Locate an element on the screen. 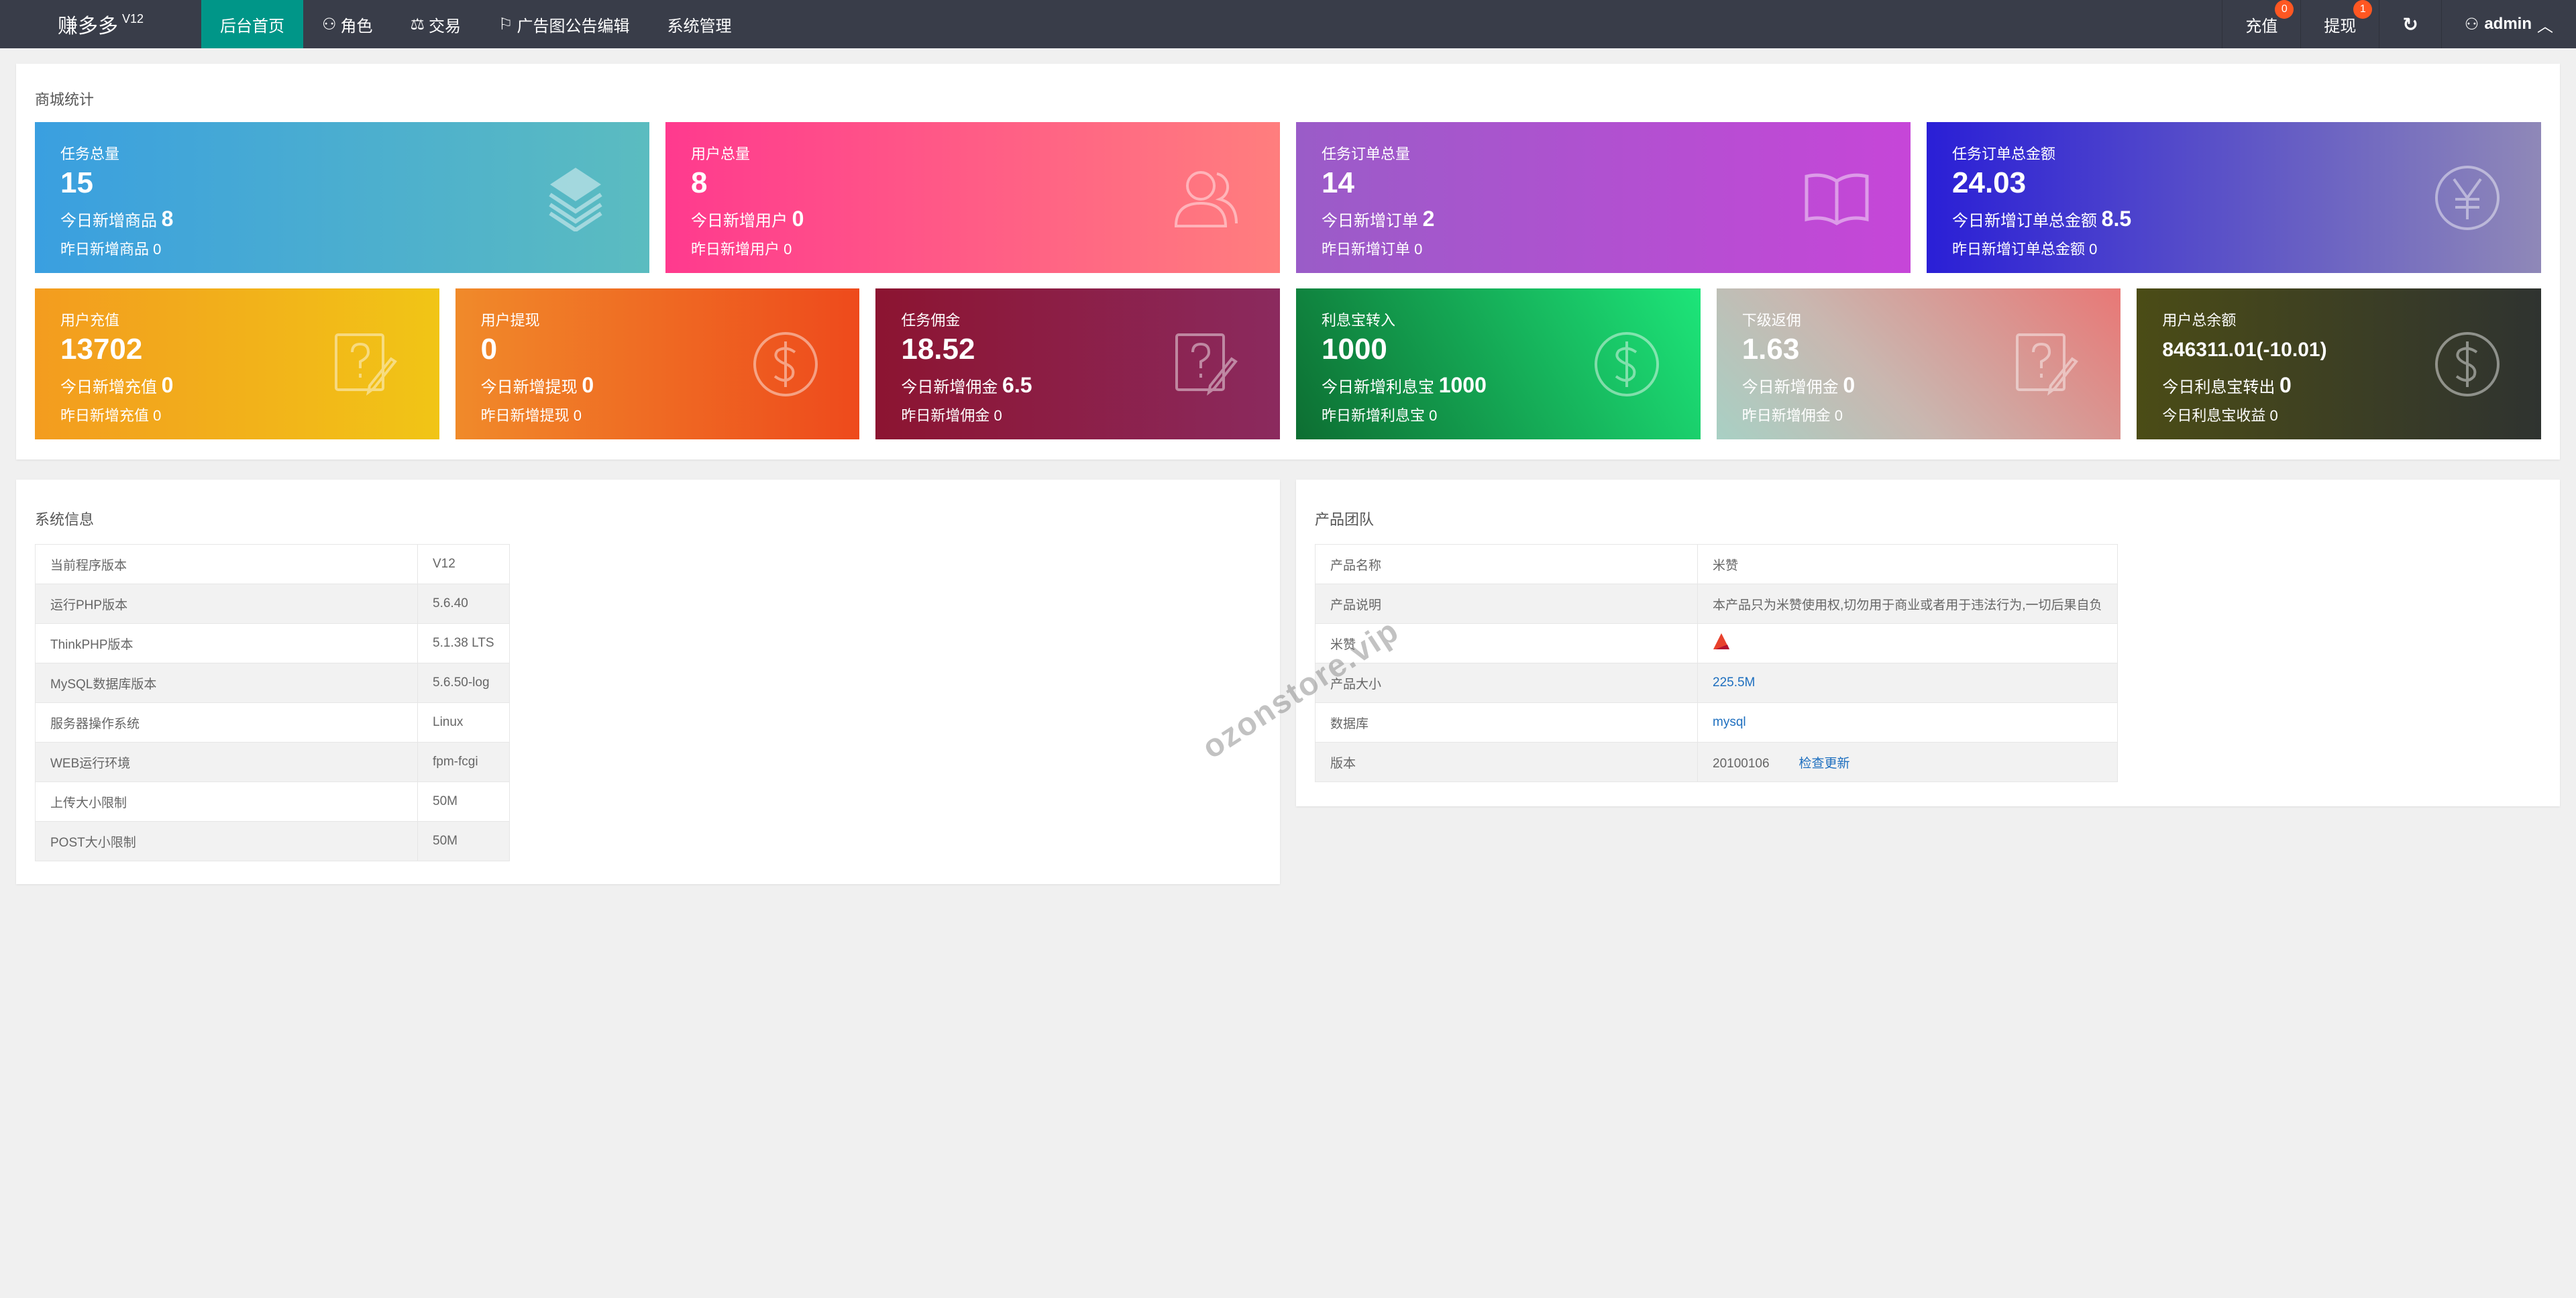 The width and height of the screenshot is (2576, 1298). refresh-icon: ↻ is located at coordinates (2410, 24).